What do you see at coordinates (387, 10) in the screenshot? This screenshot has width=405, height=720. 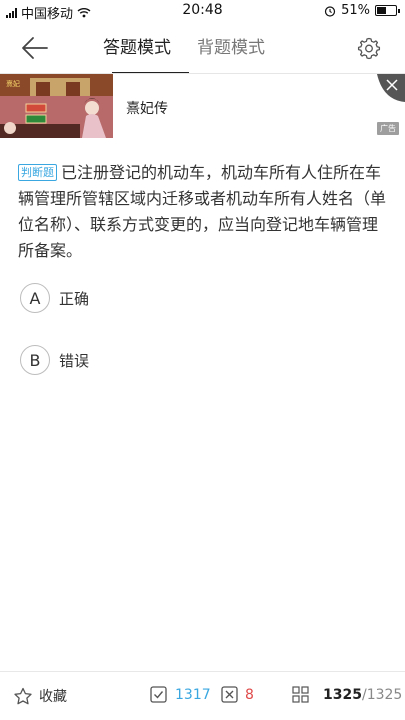 I see `battery-icon` at bounding box center [387, 10].